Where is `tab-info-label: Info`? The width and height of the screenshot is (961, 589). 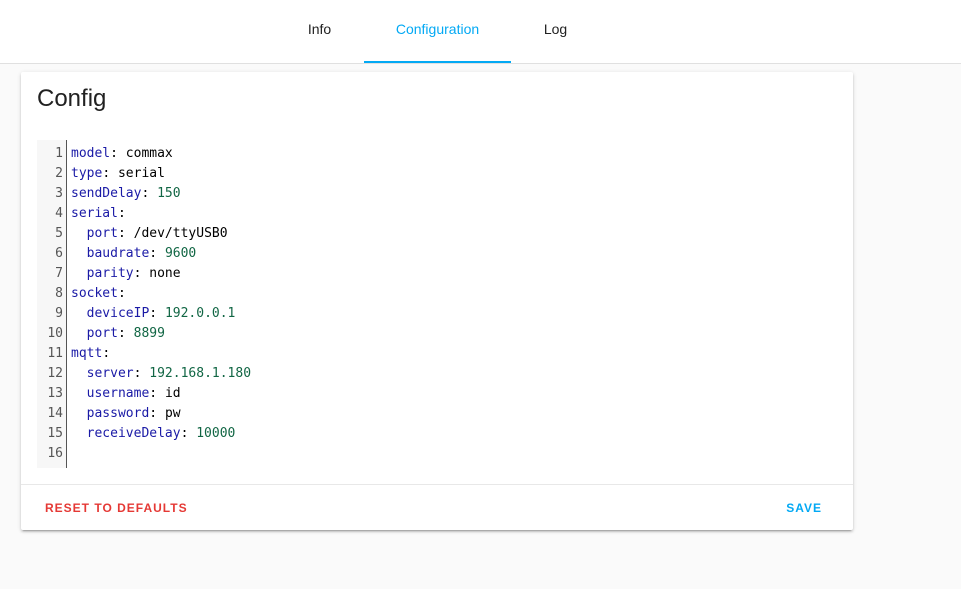 tab-info-label: Info is located at coordinates (319, 29).